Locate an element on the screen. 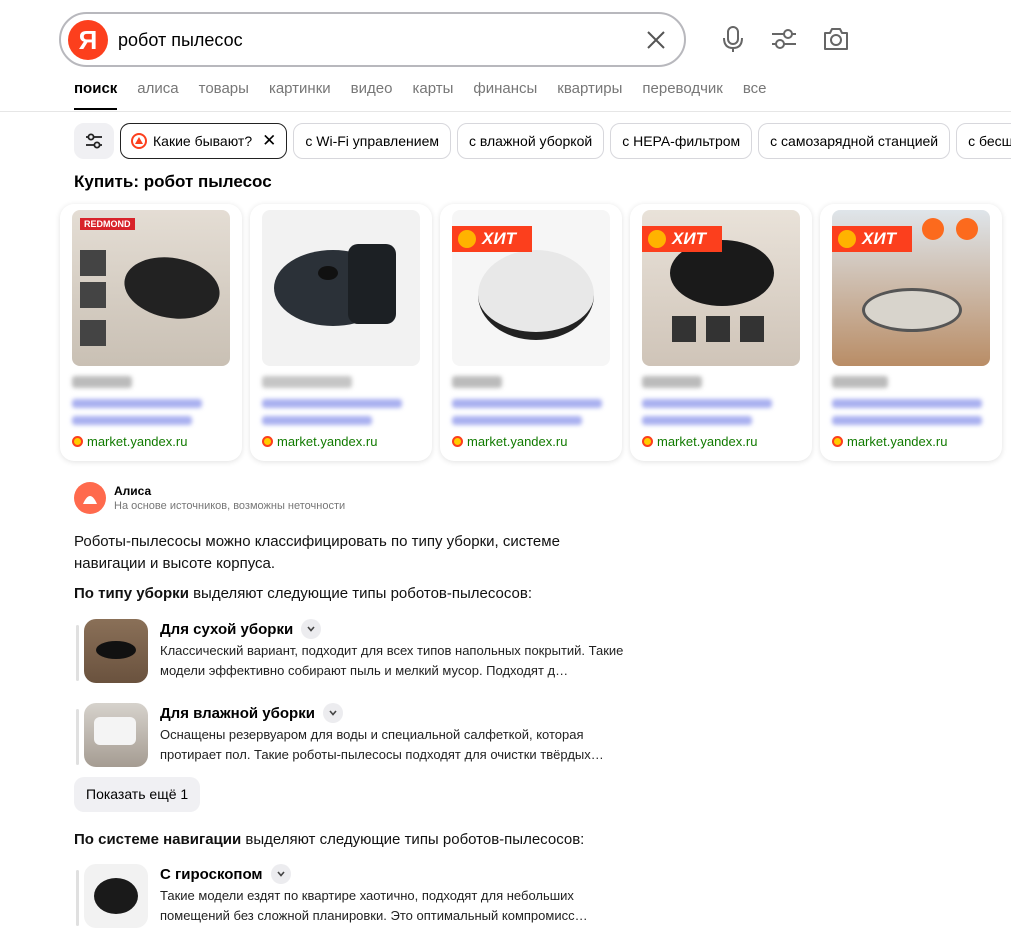 Image resolution: width=1011 pixels, height=936 pixels. tab-alice: алиса is located at coordinates (157, 95).